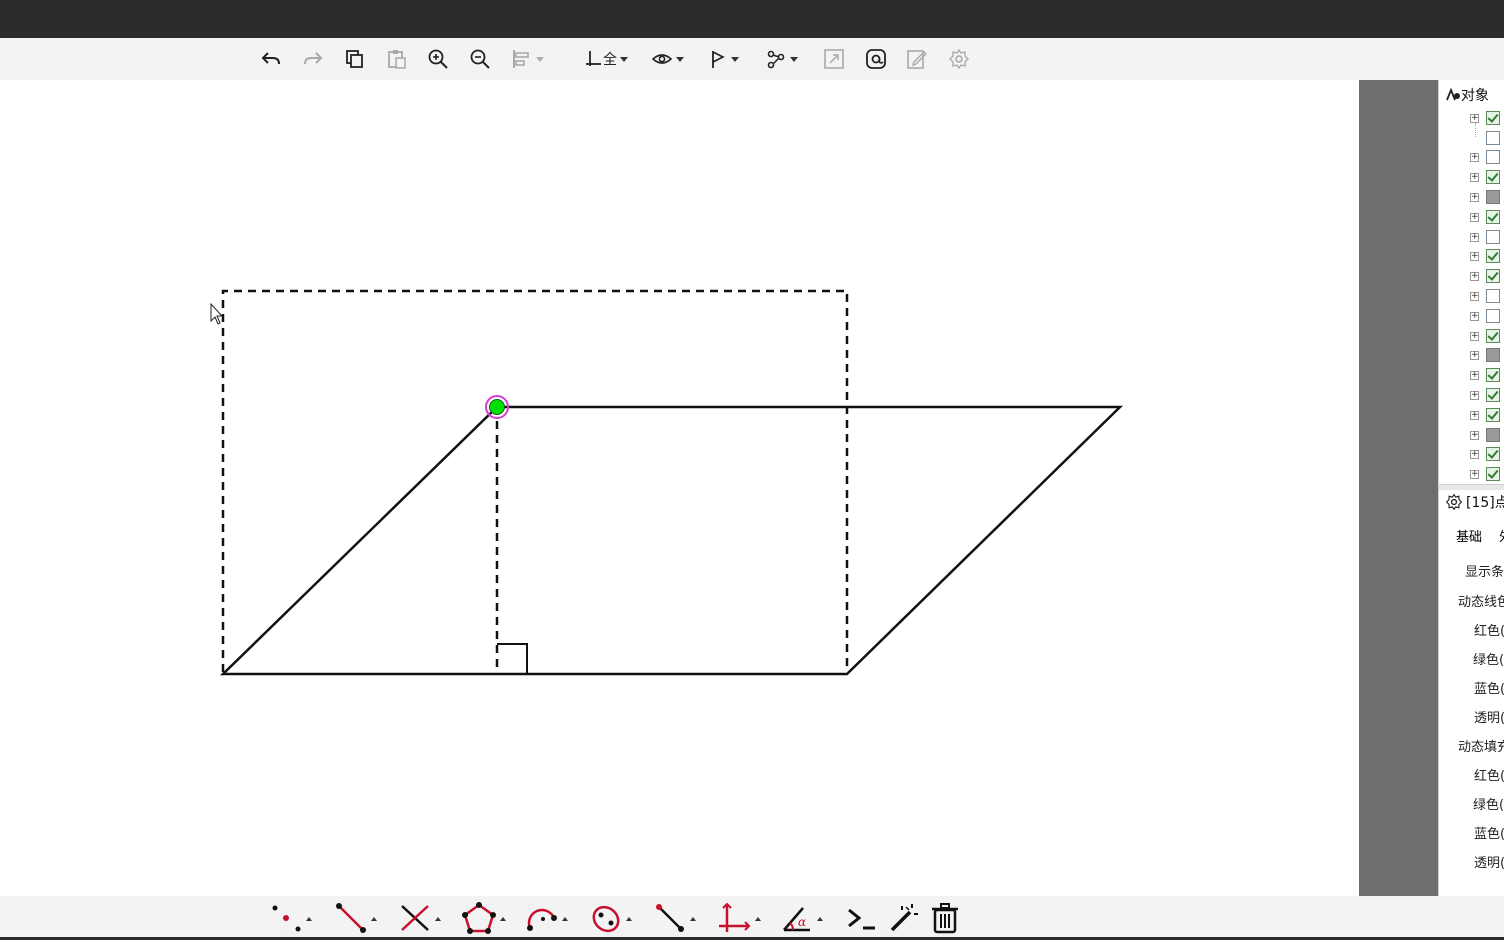  I want to click on circle-tool-icon, so click(611, 918).